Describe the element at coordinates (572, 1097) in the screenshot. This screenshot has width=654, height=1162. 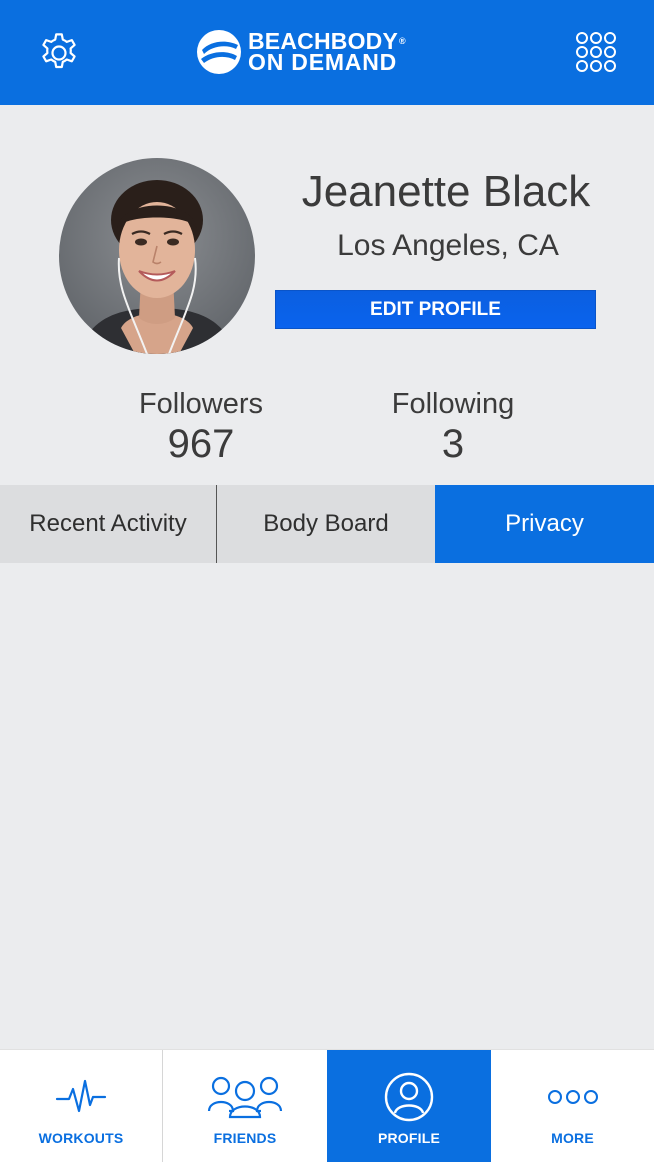
I see `more-dots-icon` at that location.